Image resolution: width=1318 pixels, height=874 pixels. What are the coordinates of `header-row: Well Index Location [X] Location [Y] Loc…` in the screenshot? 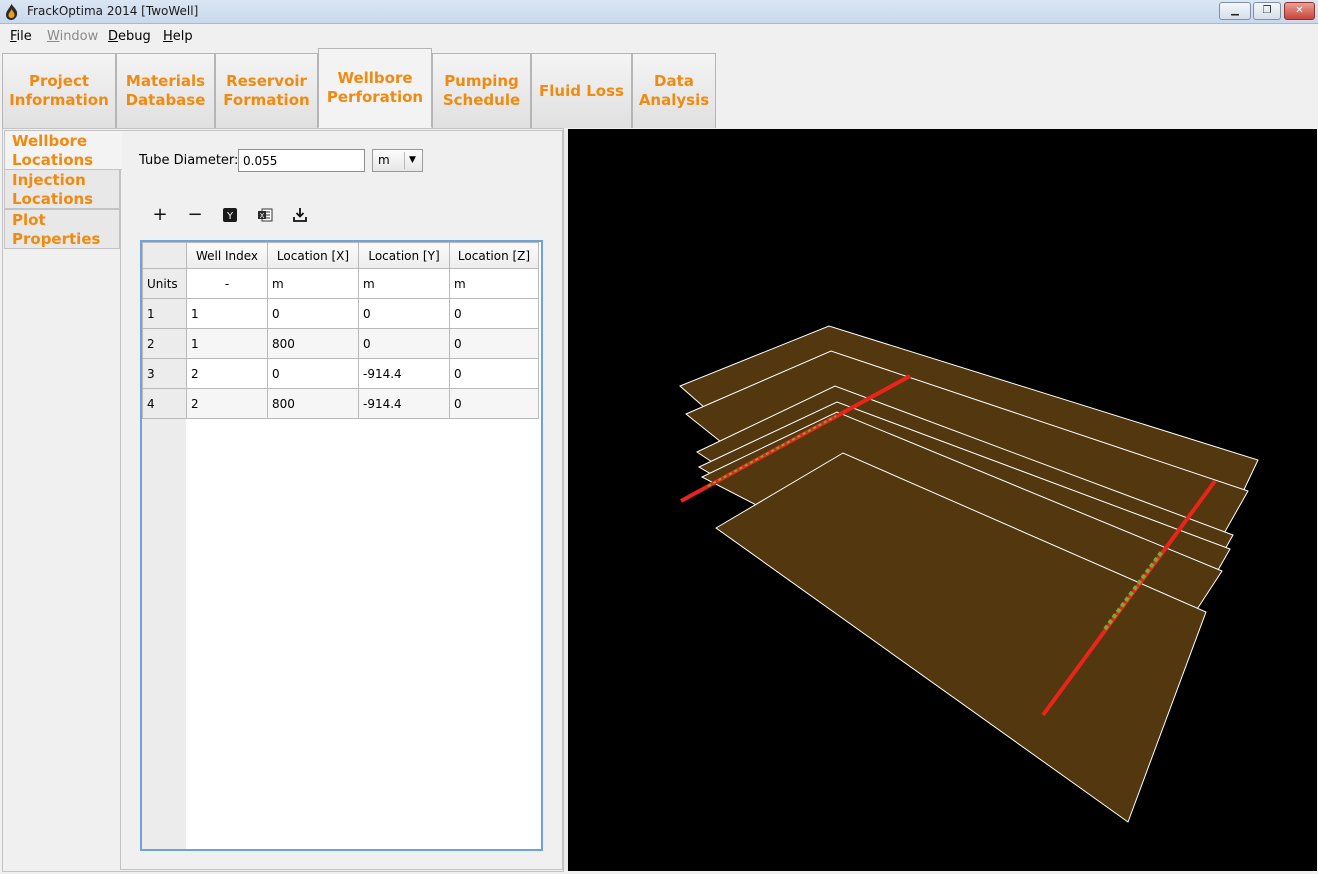 It's located at (340, 255).